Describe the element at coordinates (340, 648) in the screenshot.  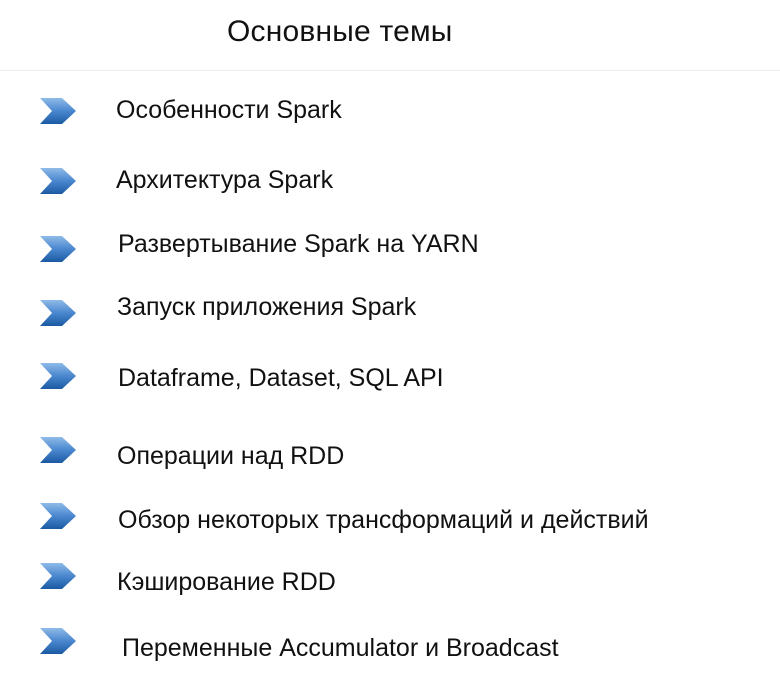
I see `list-item-label: Переменные Accumulator и Broadcast` at that location.